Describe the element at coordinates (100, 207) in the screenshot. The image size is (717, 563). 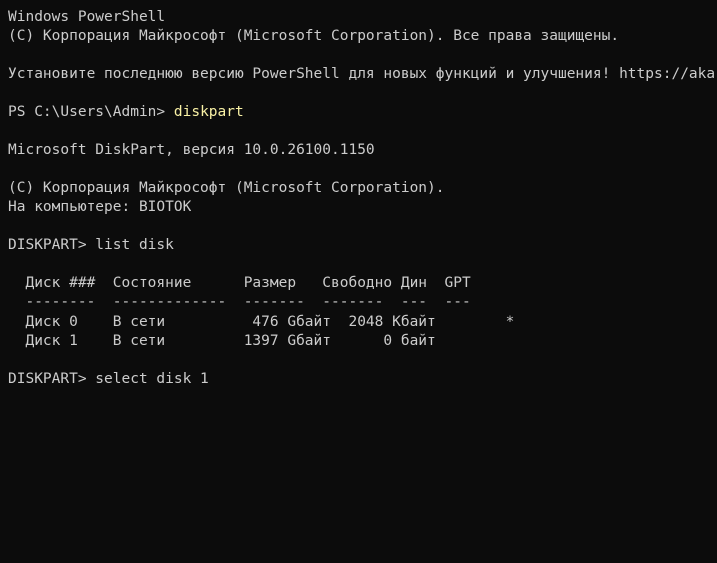
I see `terminal-line-computer-name: На компьютере: BIOTOK` at that location.